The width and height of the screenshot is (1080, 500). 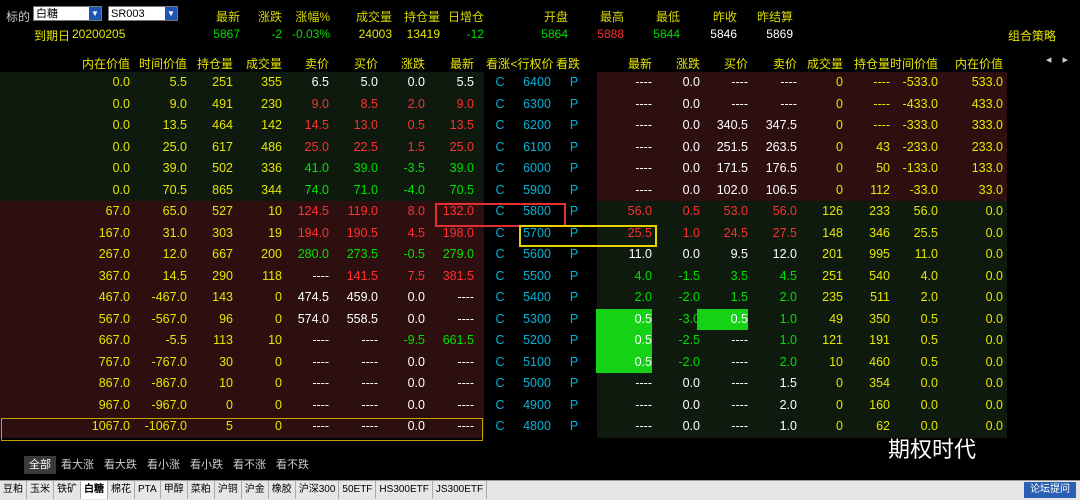 I want to click on product-tab: 玉米, so click(x=40, y=490).